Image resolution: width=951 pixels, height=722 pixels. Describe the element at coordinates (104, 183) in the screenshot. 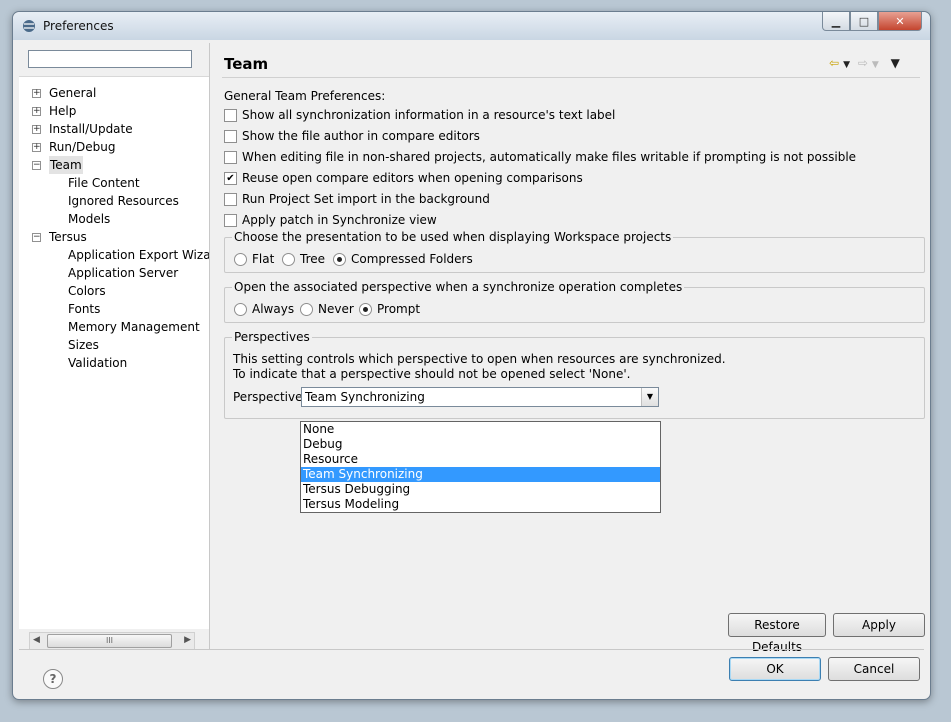

I see `tree-item-label: File Content` at that location.